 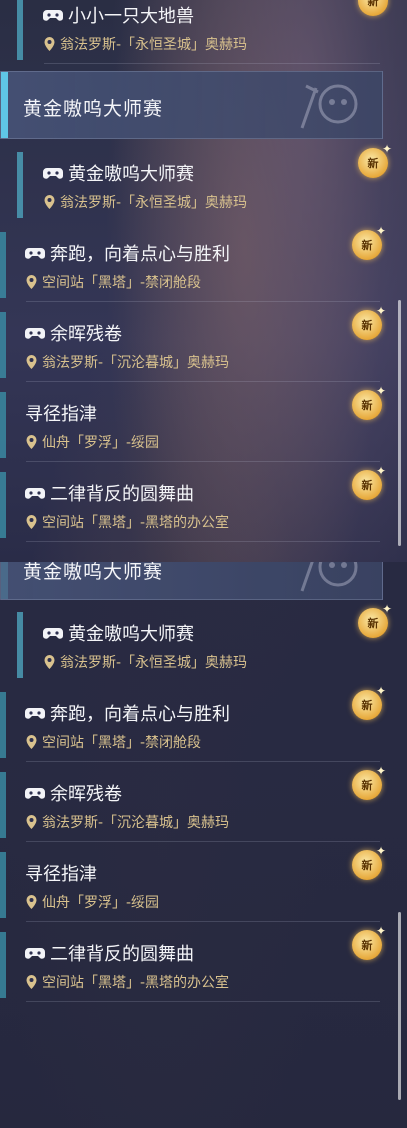 What do you see at coordinates (122, 494) in the screenshot?
I see `item-name: 二律背反的圆舞曲` at bounding box center [122, 494].